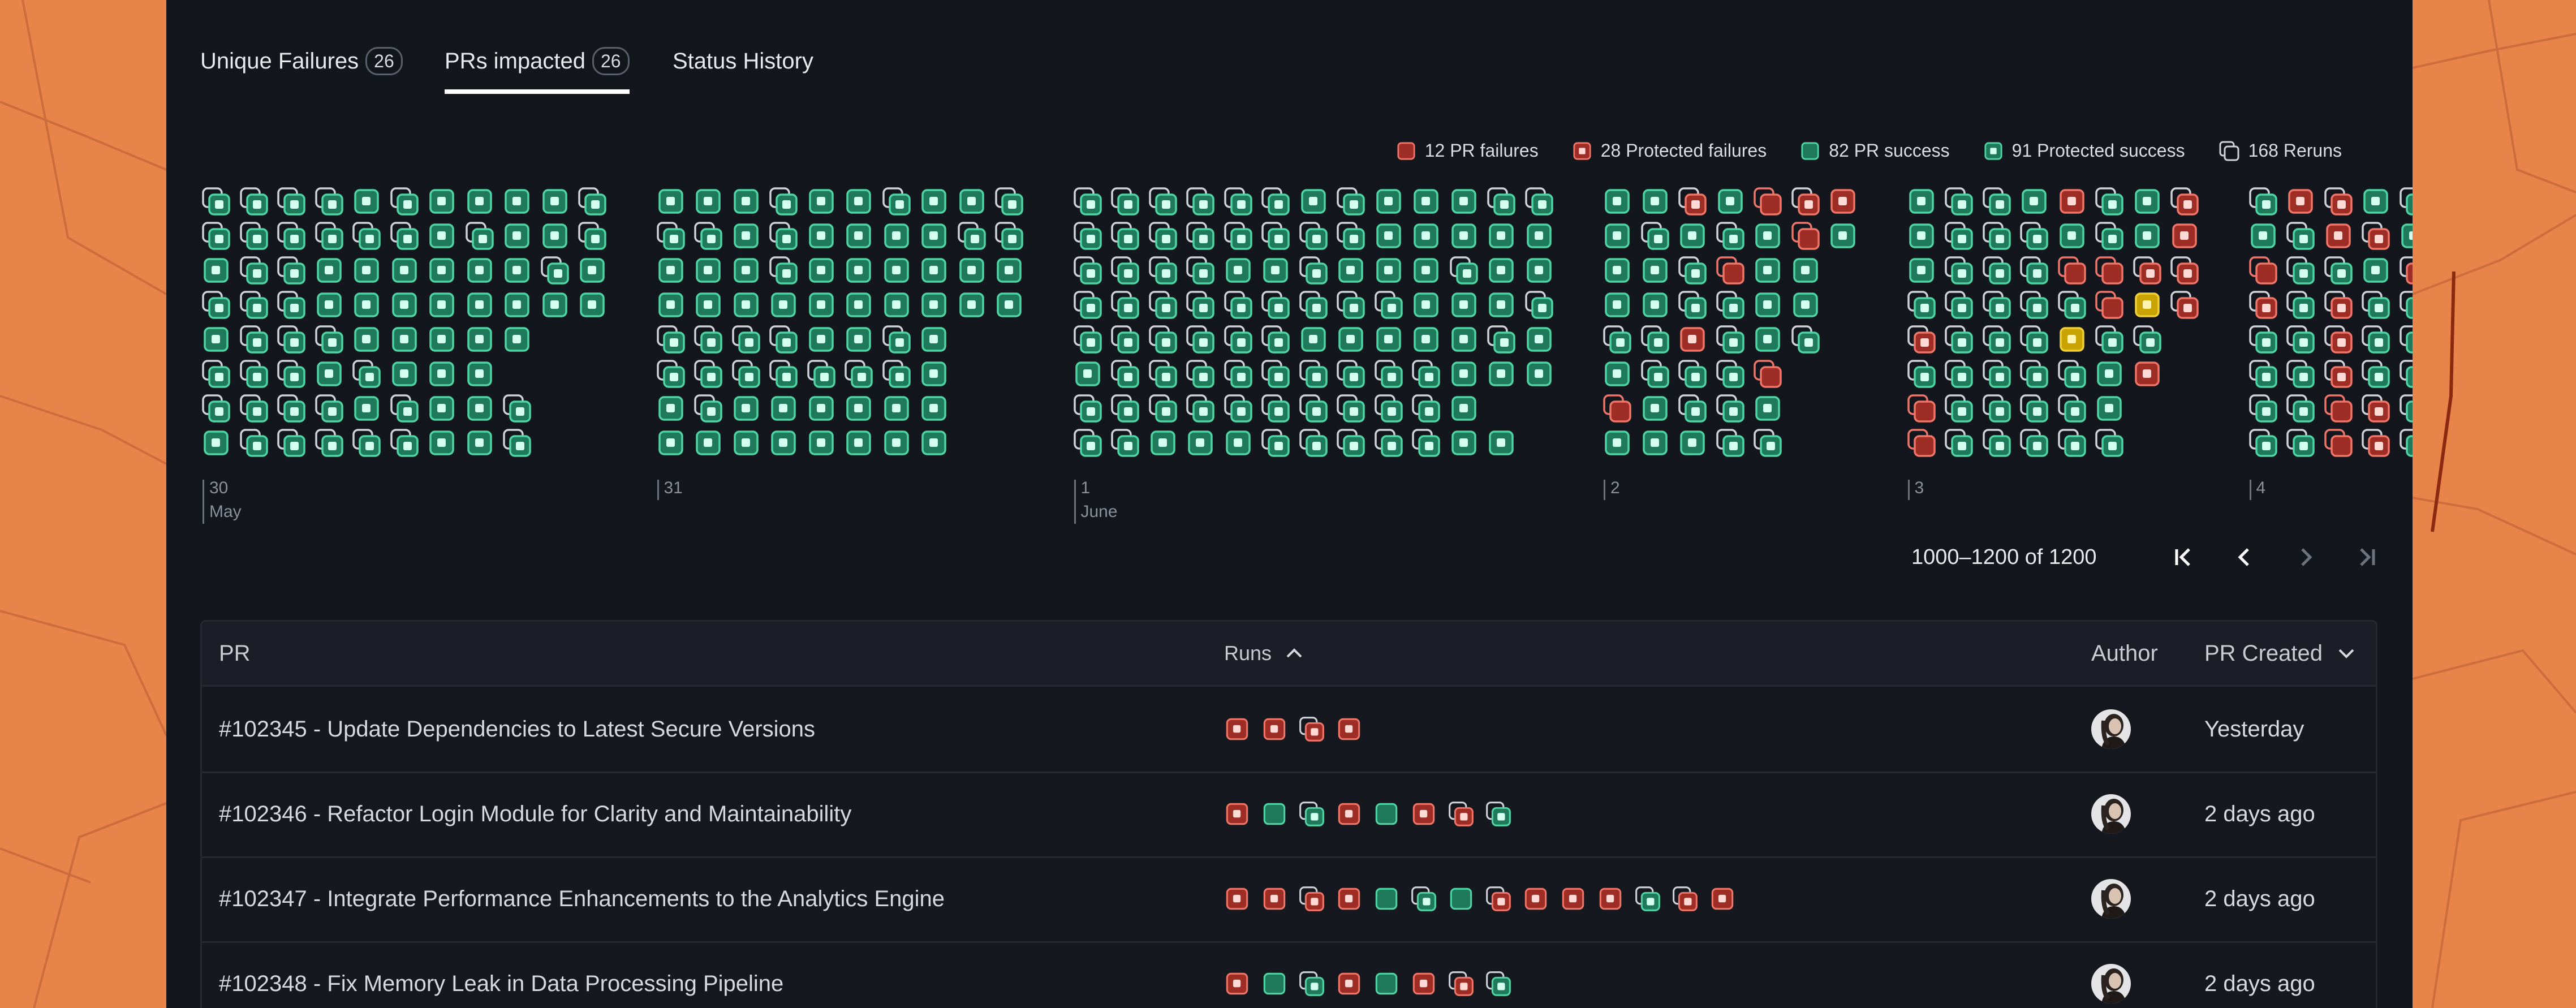 This screenshot has height=1008, width=2576. What do you see at coordinates (743, 61) in the screenshot?
I see `tab-status-history: Status History` at bounding box center [743, 61].